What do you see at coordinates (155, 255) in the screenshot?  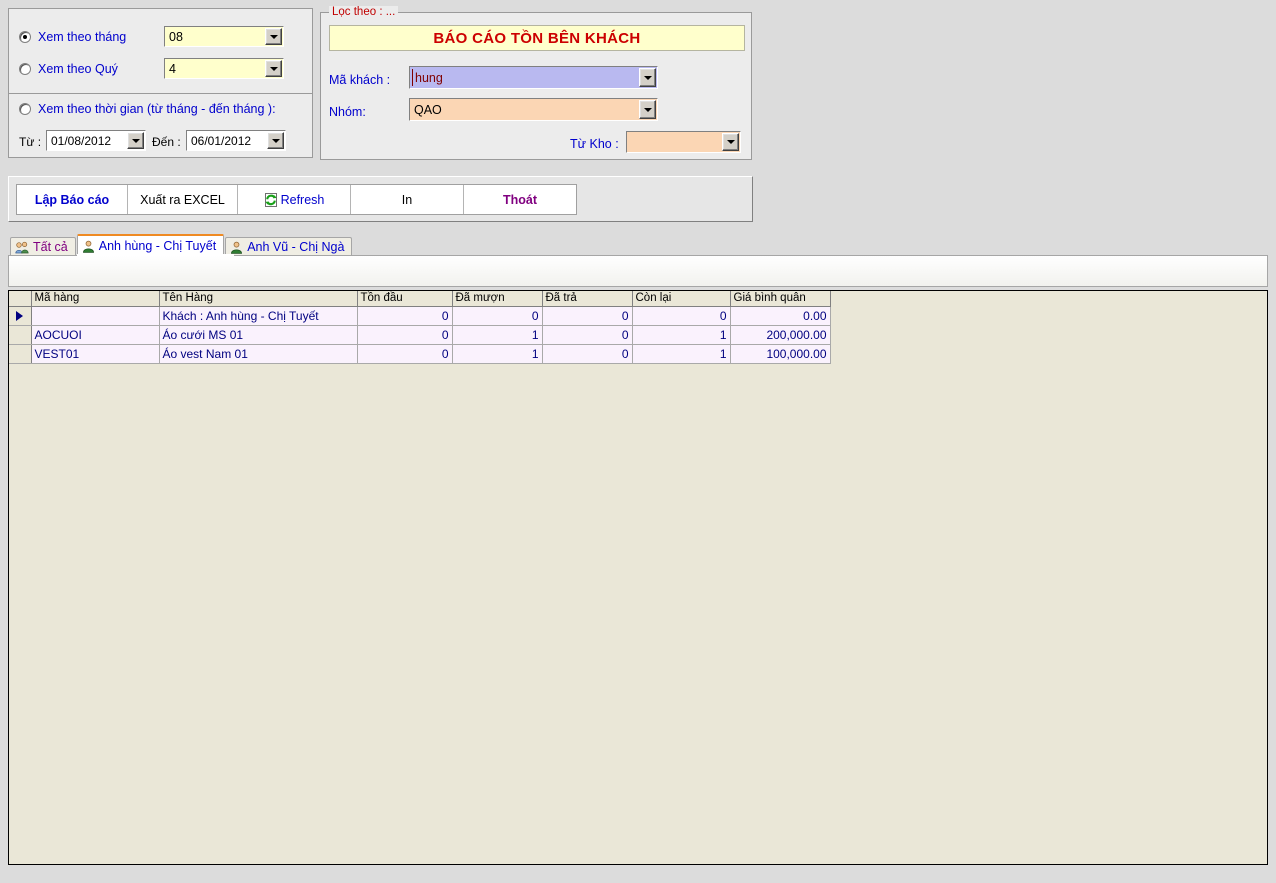 I see `active-tab-underline` at bounding box center [155, 255].